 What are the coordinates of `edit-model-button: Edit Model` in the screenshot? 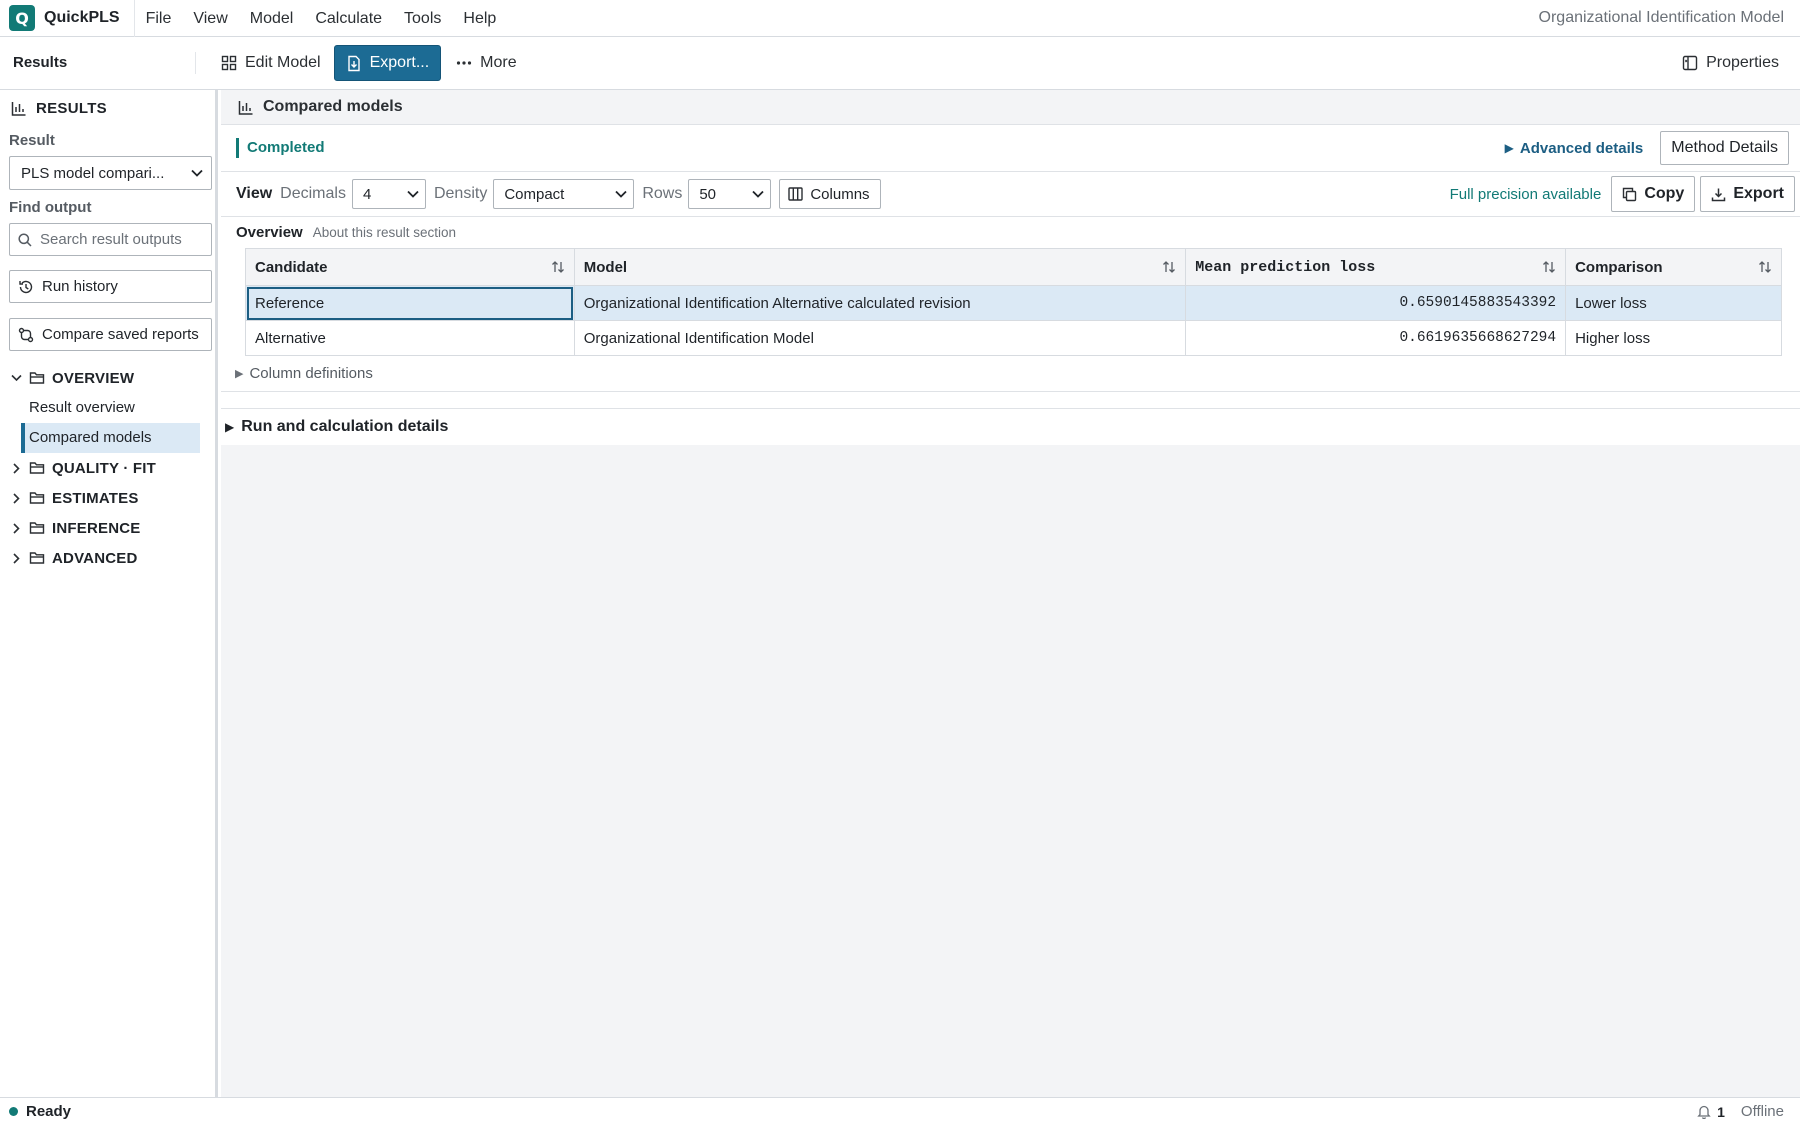 It's located at (271, 63).